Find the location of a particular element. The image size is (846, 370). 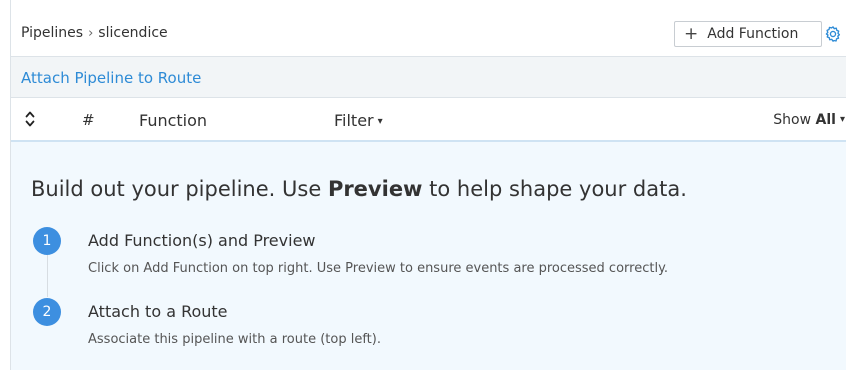

plus-icon: + is located at coordinates (691, 33).